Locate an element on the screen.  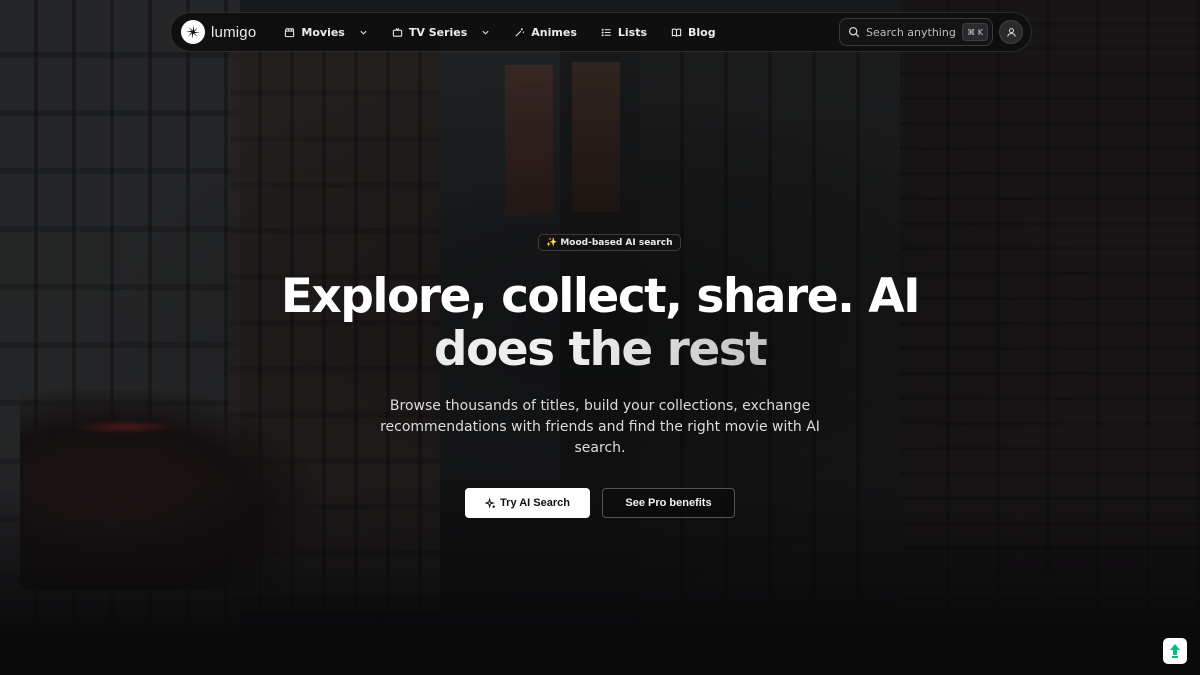
list-icon is located at coordinates (606, 32).